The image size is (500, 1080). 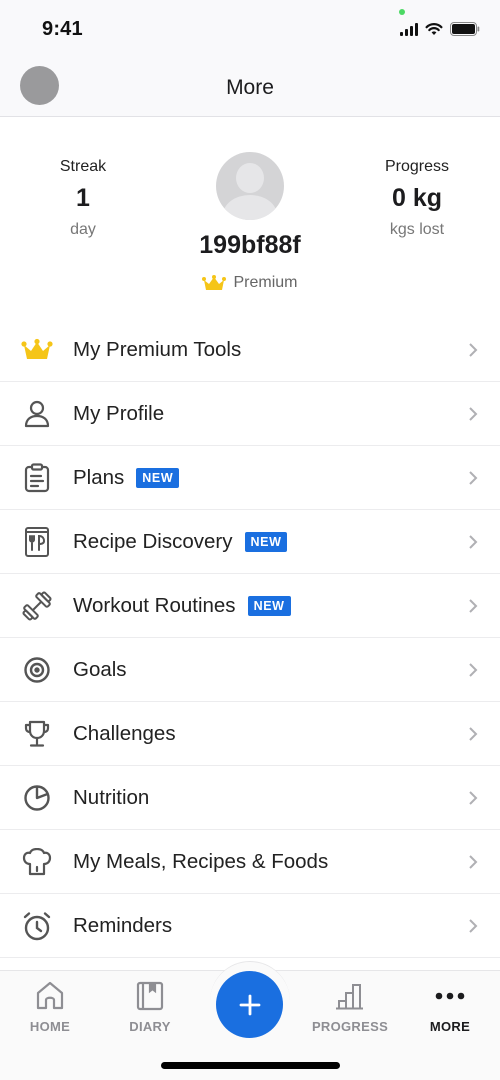 I want to click on menu-item-label: Workout Routines, so click(x=154, y=605).